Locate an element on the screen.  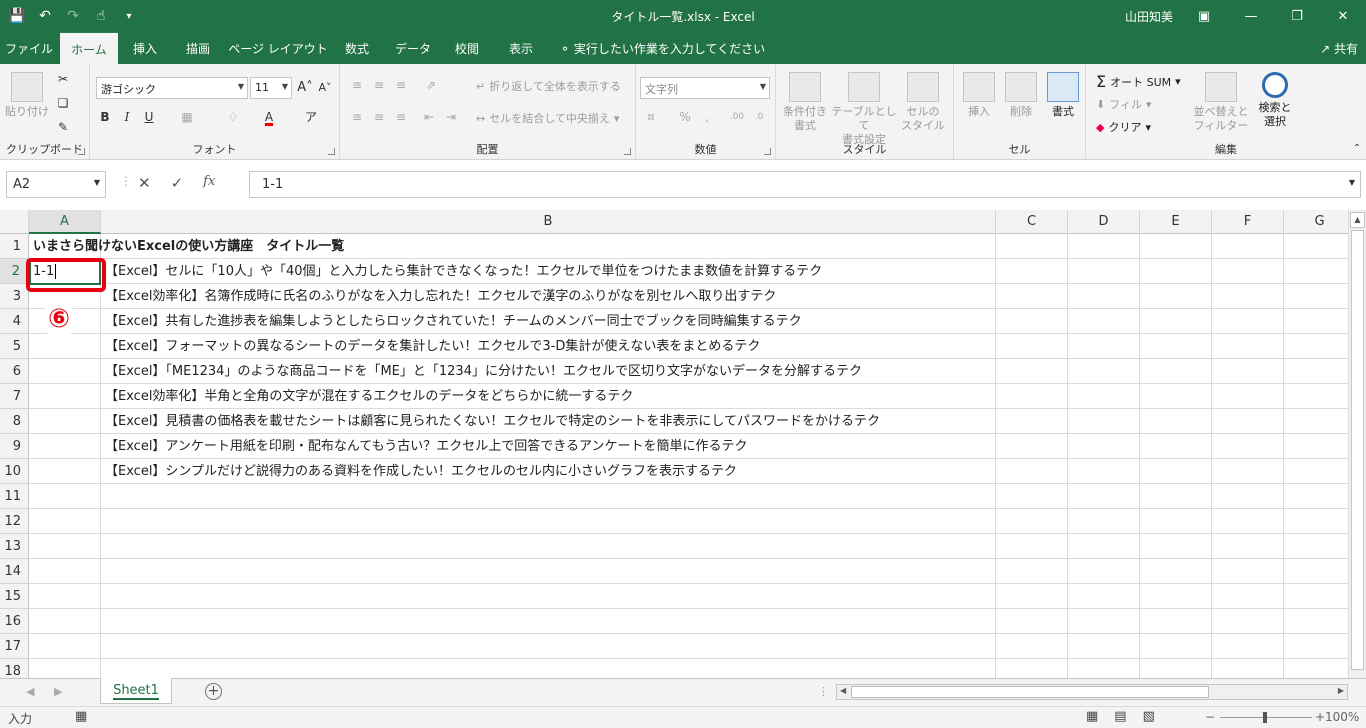
column-header-e: E is located at coordinates (1176, 222).